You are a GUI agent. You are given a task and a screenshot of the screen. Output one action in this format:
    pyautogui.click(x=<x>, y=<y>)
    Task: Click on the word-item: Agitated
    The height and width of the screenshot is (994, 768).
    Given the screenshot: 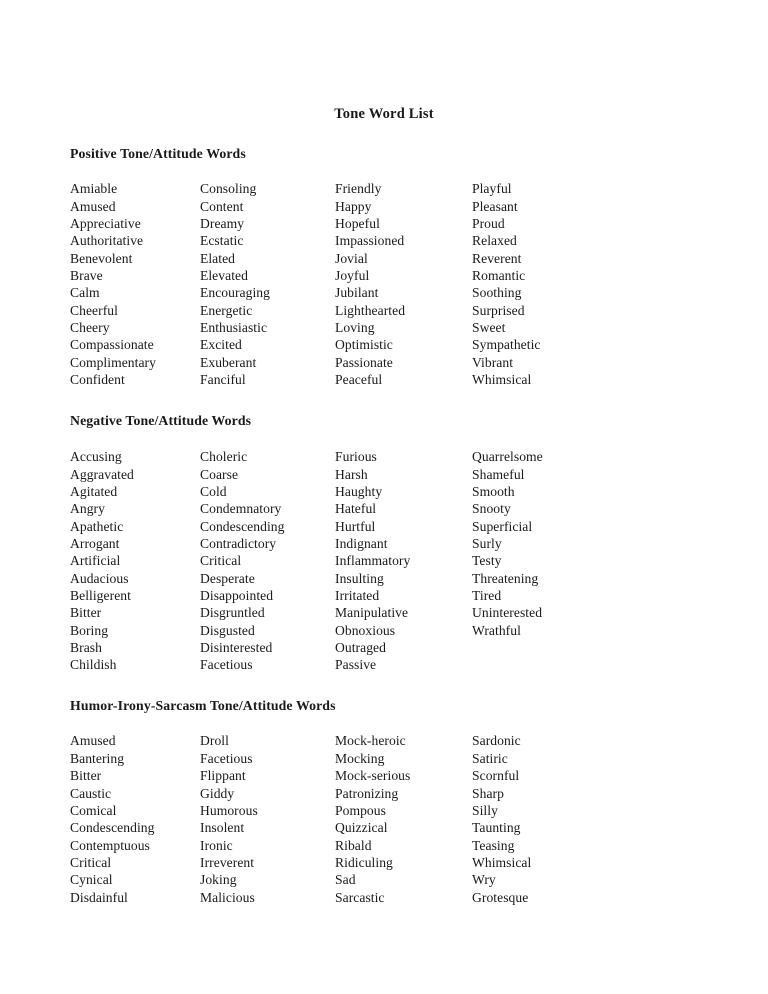 What is the action you would take?
    pyautogui.click(x=94, y=491)
    